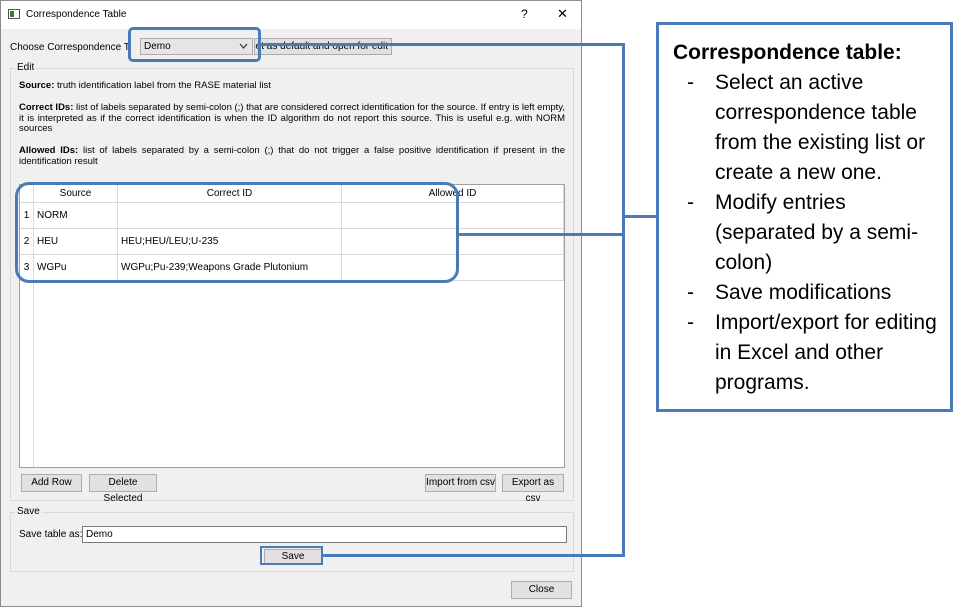 The height and width of the screenshot is (609, 956). What do you see at coordinates (787, 52) in the screenshot?
I see `annotation-title: Correspondence table:` at bounding box center [787, 52].